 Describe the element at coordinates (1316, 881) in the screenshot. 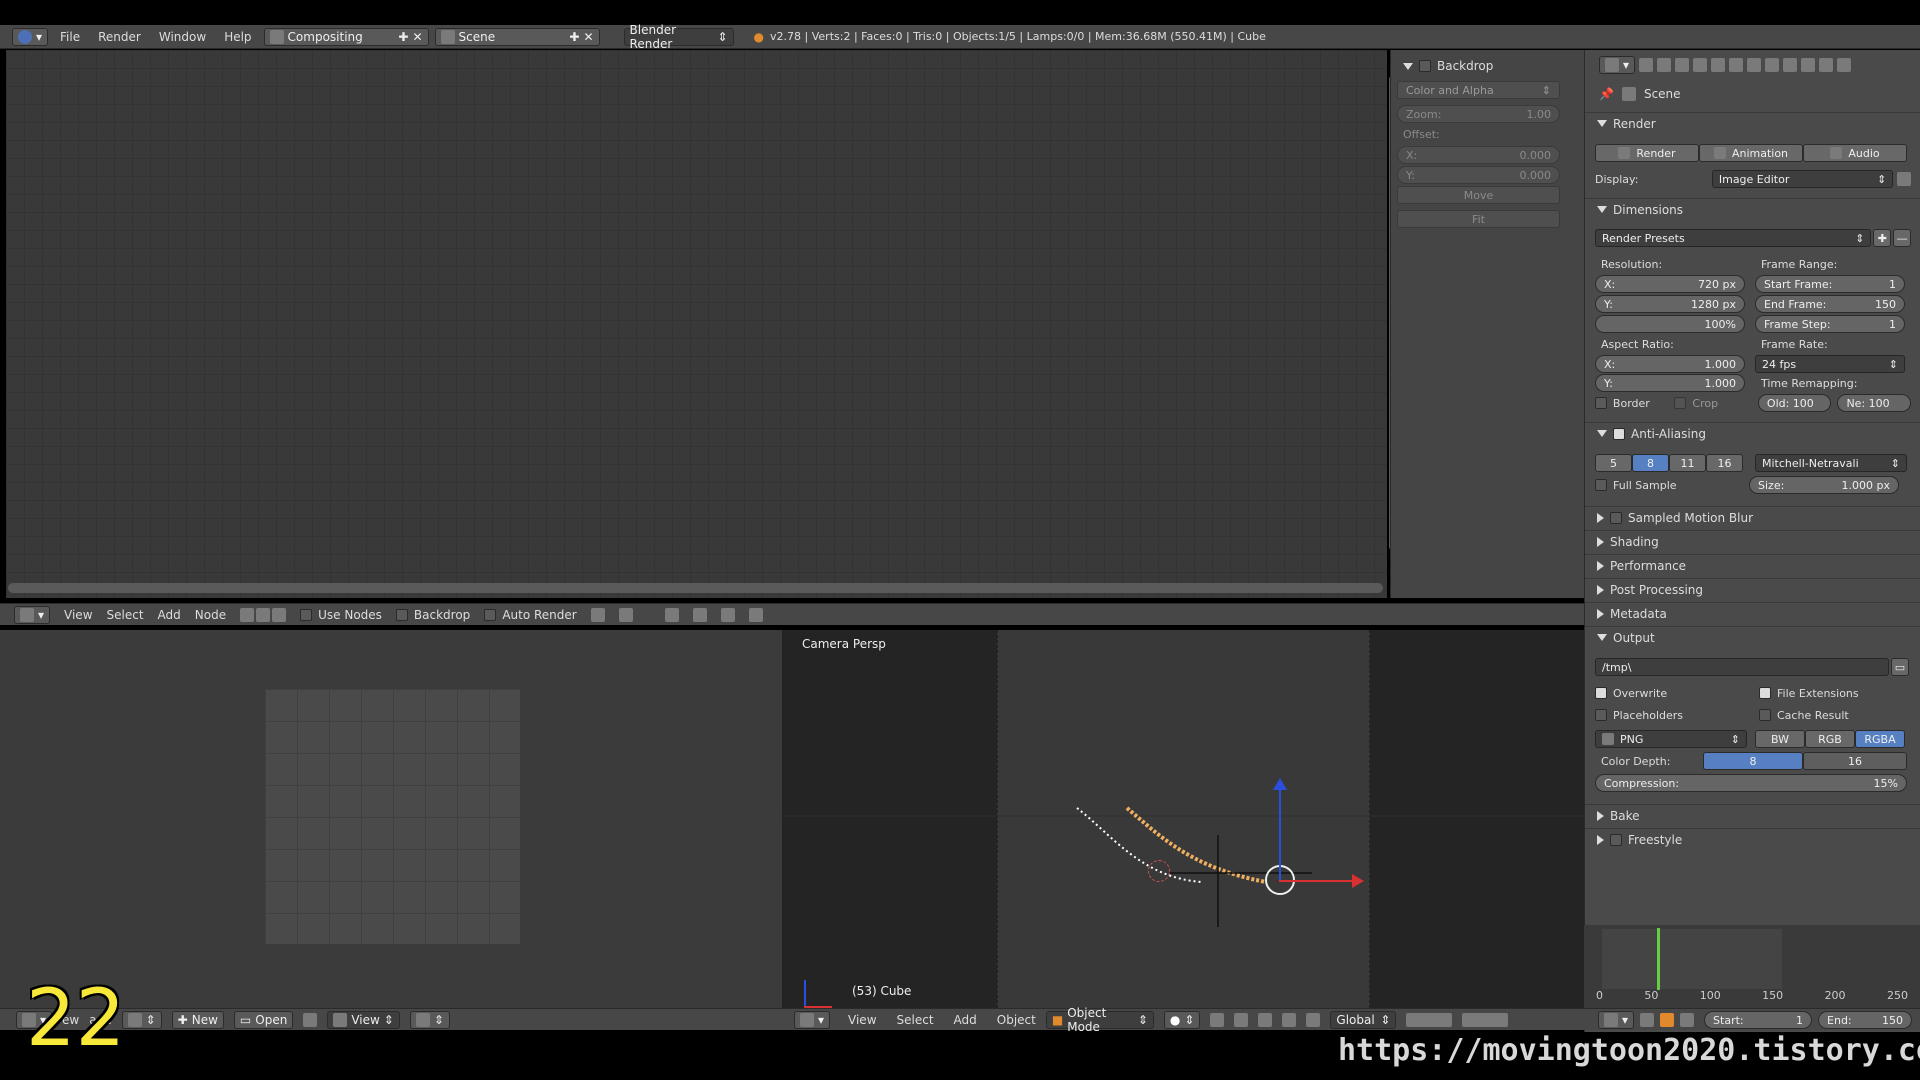

I see `x-axis-handle` at that location.